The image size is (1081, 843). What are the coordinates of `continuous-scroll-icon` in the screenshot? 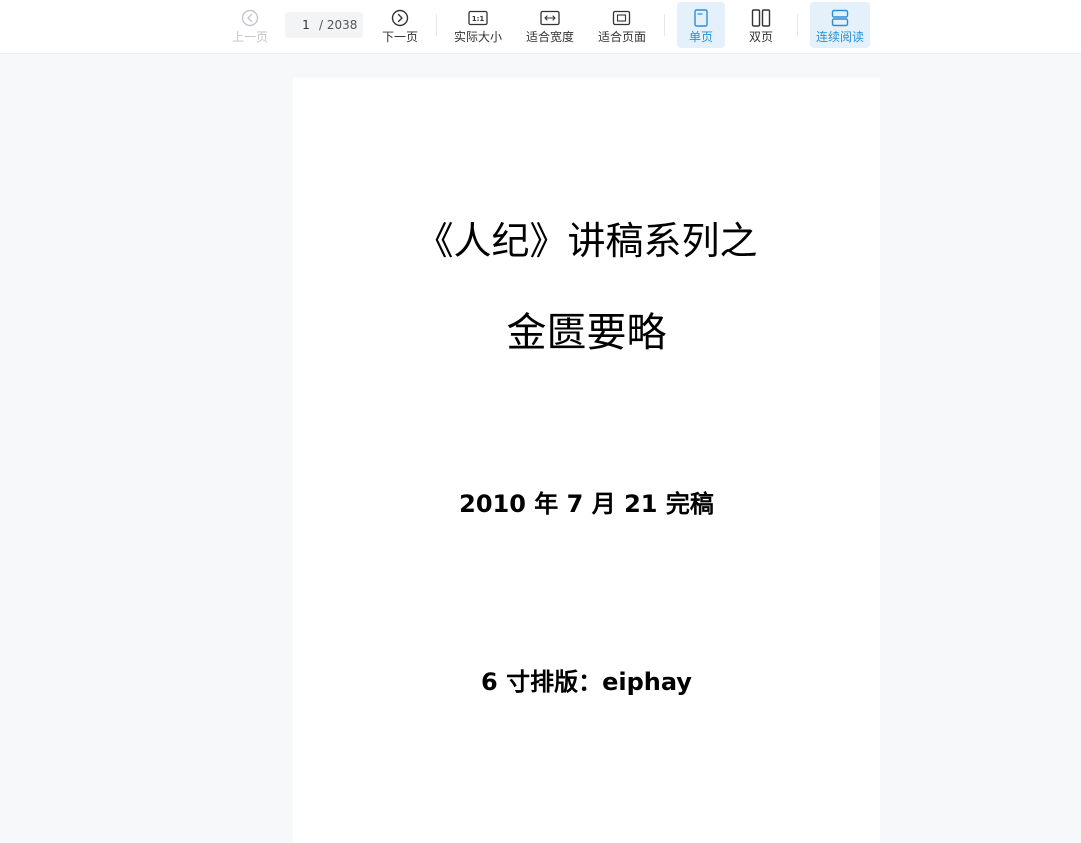 It's located at (840, 18).